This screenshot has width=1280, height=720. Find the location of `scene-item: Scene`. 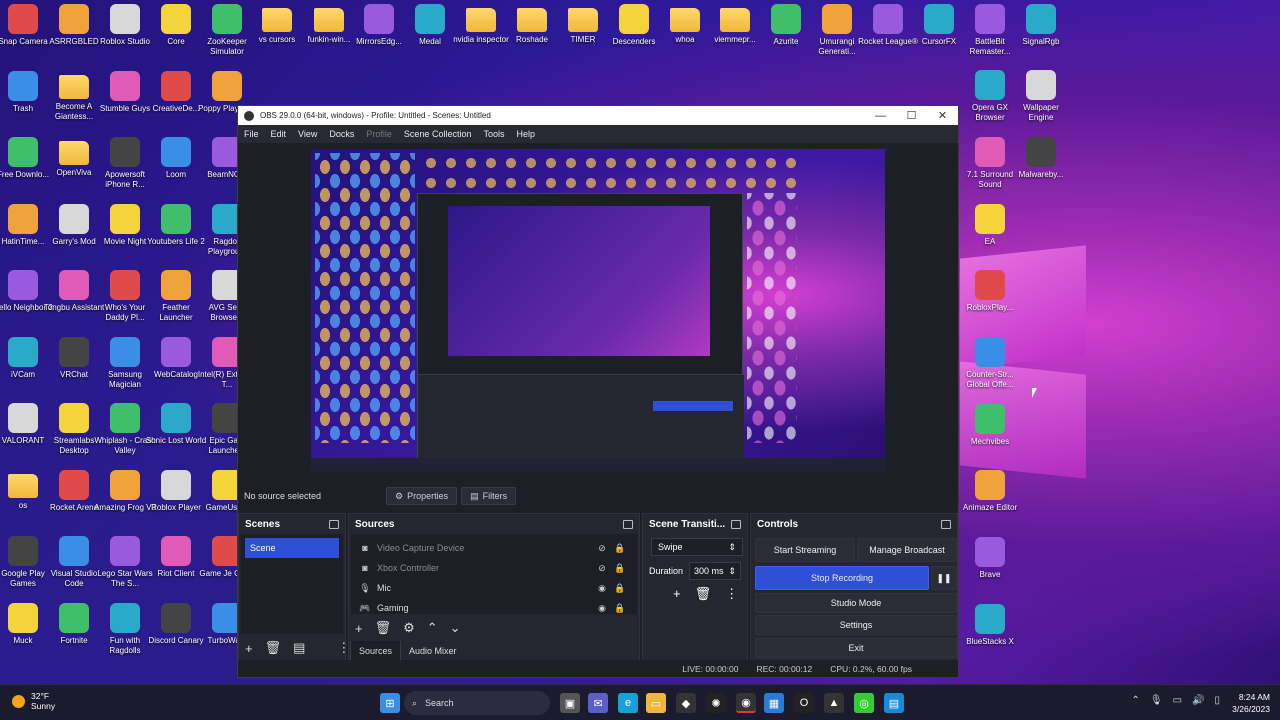

scene-item: Scene is located at coordinates (292, 548).